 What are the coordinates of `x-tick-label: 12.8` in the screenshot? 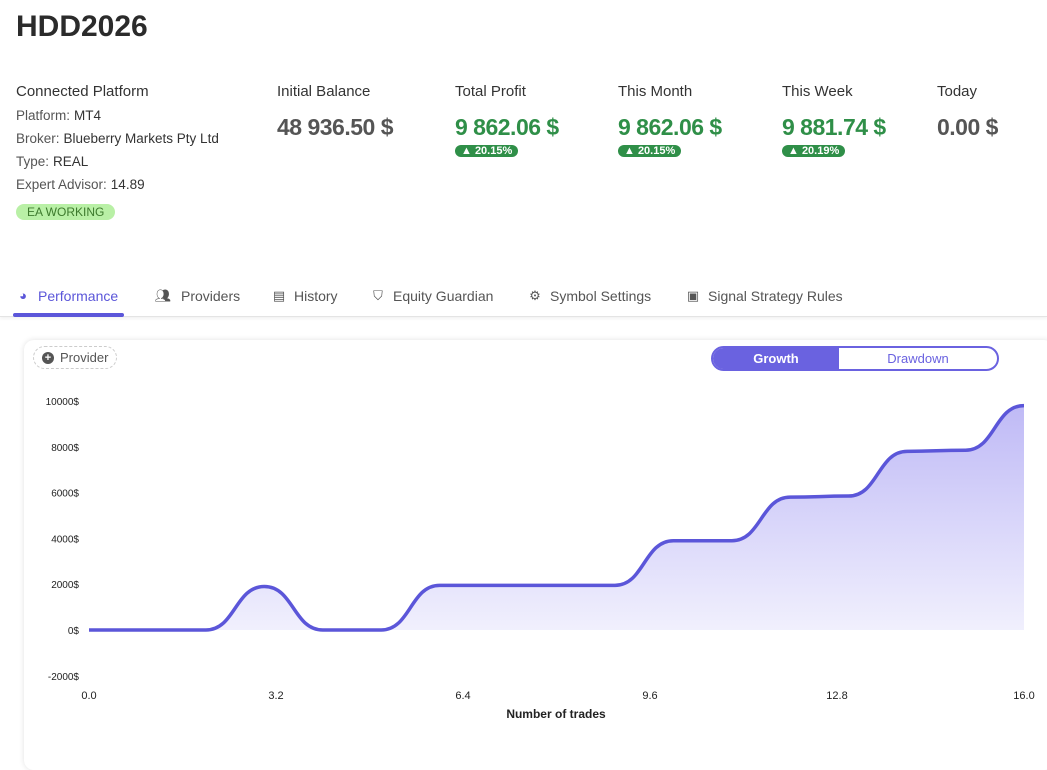 It's located at (836, 696).